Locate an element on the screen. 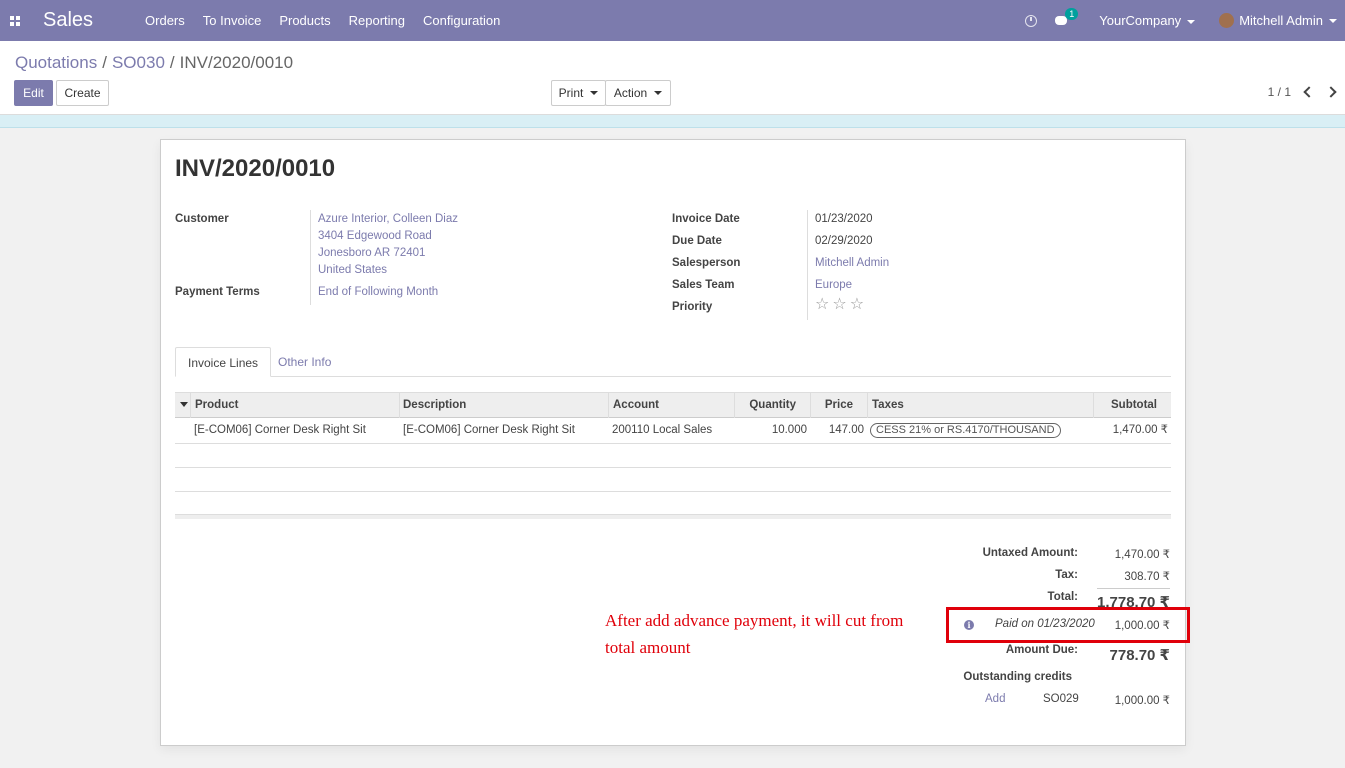 Image resolution: width=1345 pixels, height=768 pixels. action-dropdown-button: Action is located at coordinates (638, 93).